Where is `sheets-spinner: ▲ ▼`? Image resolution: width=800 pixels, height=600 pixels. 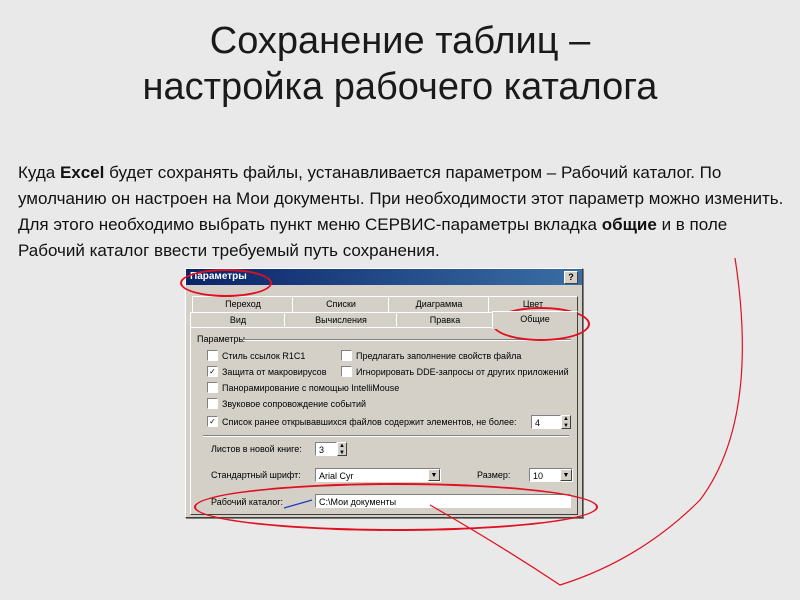 sheets-spinner: ▲ ▼ is located at coordinates (342, 449).